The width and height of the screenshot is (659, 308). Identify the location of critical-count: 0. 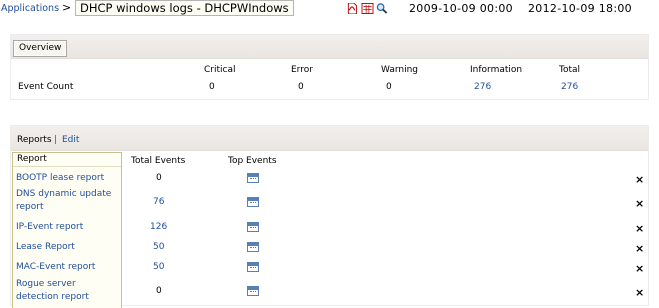
(212, 87).